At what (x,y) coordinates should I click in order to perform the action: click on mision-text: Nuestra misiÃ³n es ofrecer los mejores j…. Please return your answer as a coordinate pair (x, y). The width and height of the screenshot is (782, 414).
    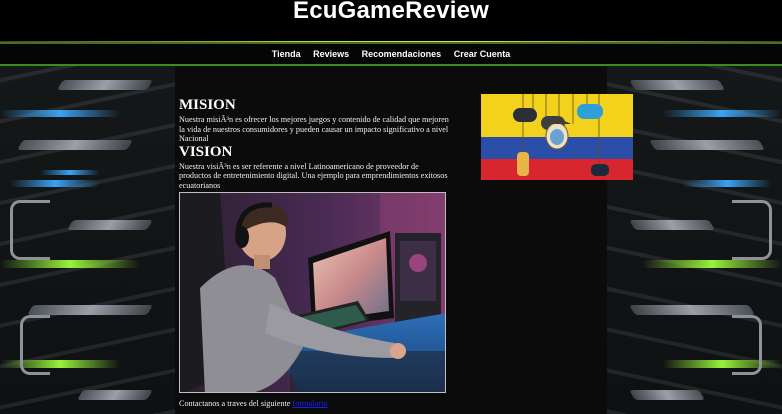
    Looking at the image, I should click on (314, 129).